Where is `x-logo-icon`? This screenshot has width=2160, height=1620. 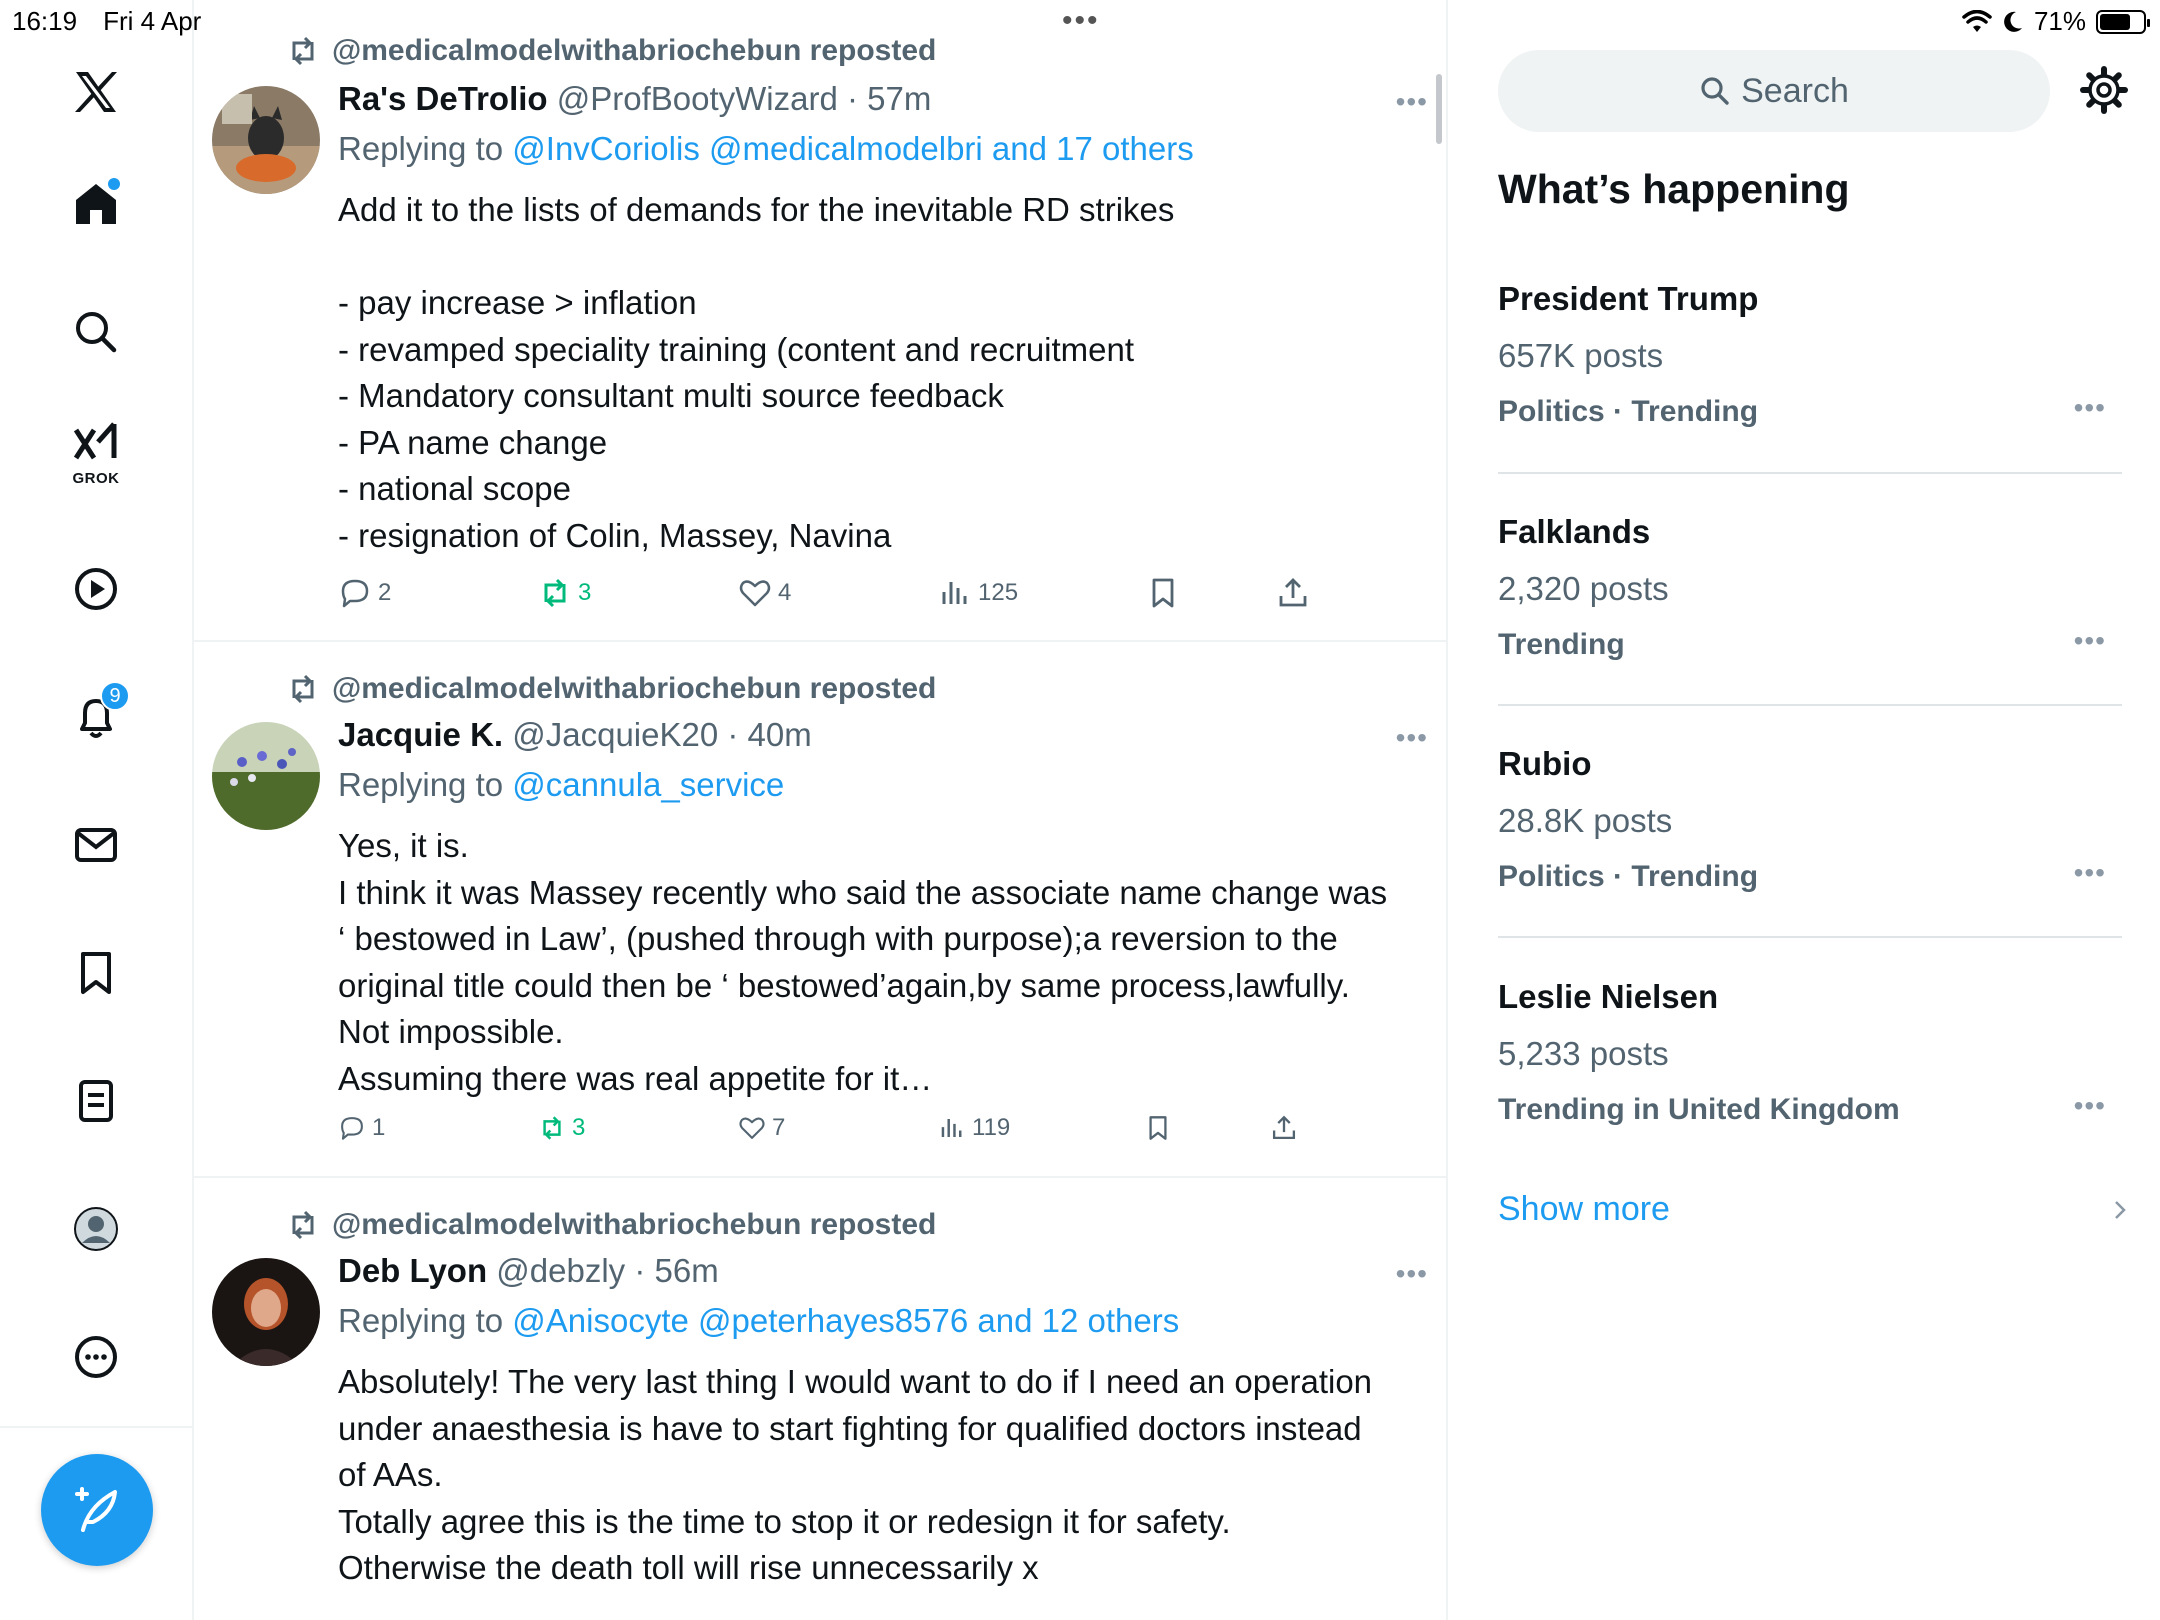 x-logo-icon is located at coordinates (96, 92).